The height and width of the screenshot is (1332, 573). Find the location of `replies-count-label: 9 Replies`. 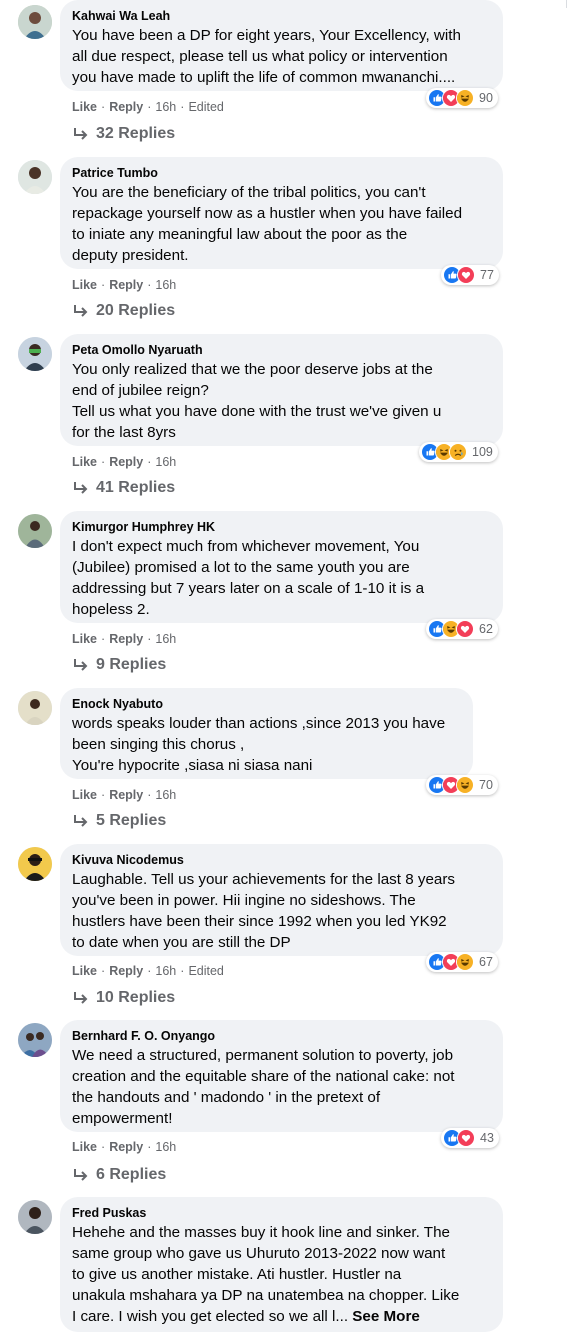

replies-count-label: 9 Replies is located at coordinates (131, 664).